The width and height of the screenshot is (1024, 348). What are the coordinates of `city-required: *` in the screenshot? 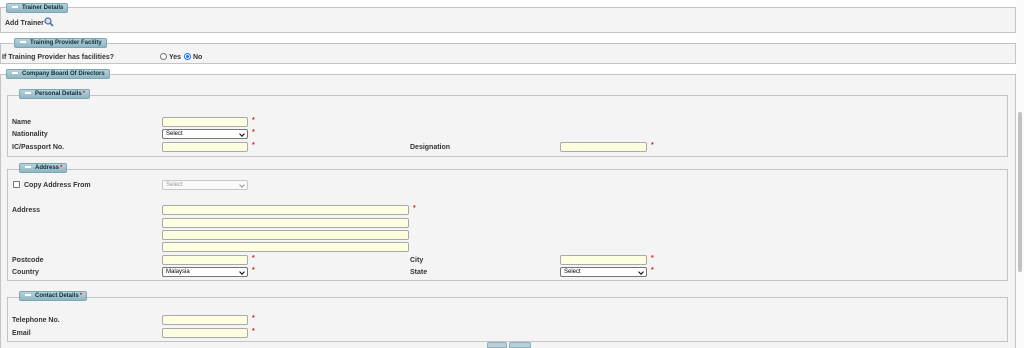 It's located at (652, 258).